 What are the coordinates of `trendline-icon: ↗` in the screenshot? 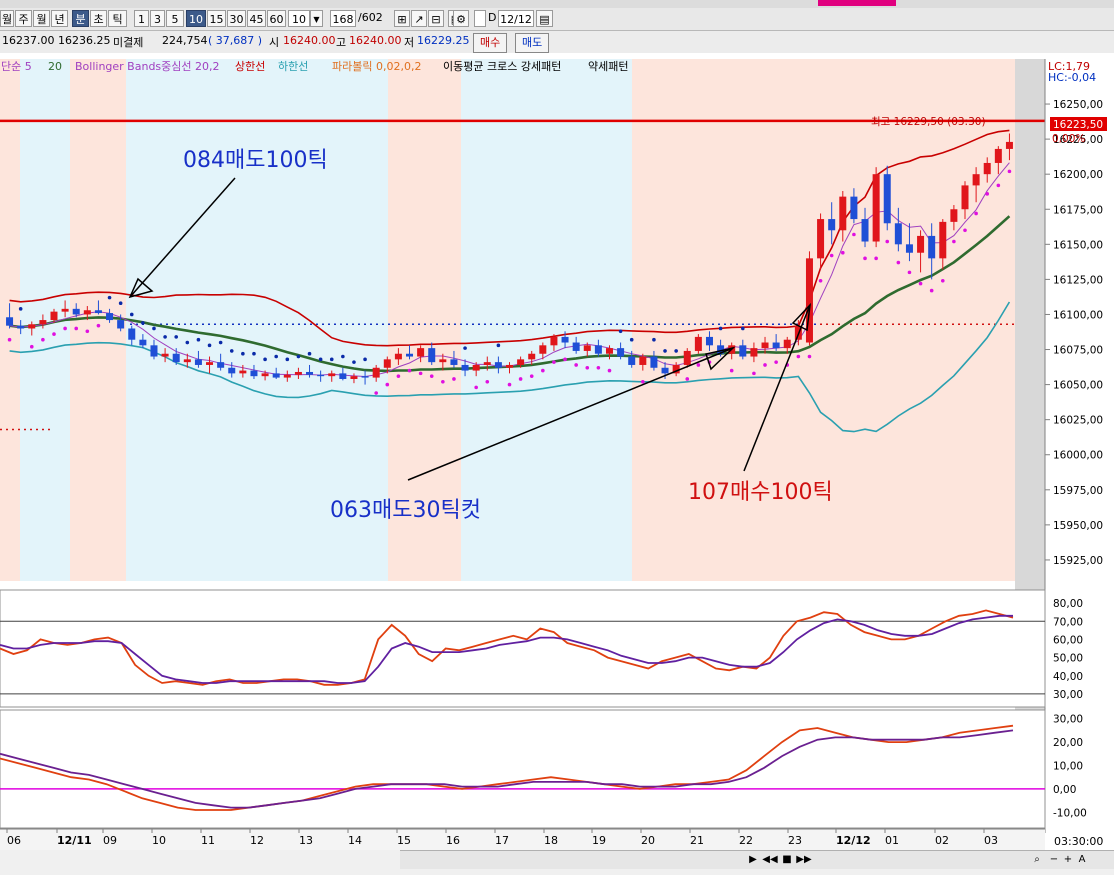 It's located at (419, 18).